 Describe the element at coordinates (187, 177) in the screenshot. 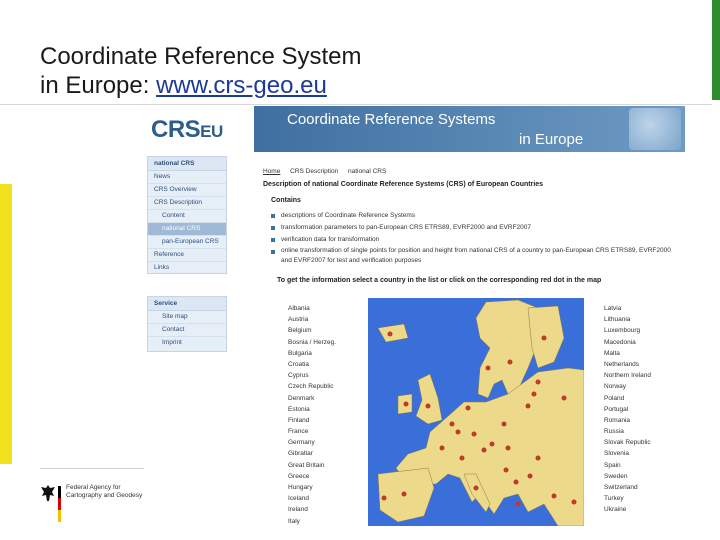

I see `menu-item-news: News` at that location.